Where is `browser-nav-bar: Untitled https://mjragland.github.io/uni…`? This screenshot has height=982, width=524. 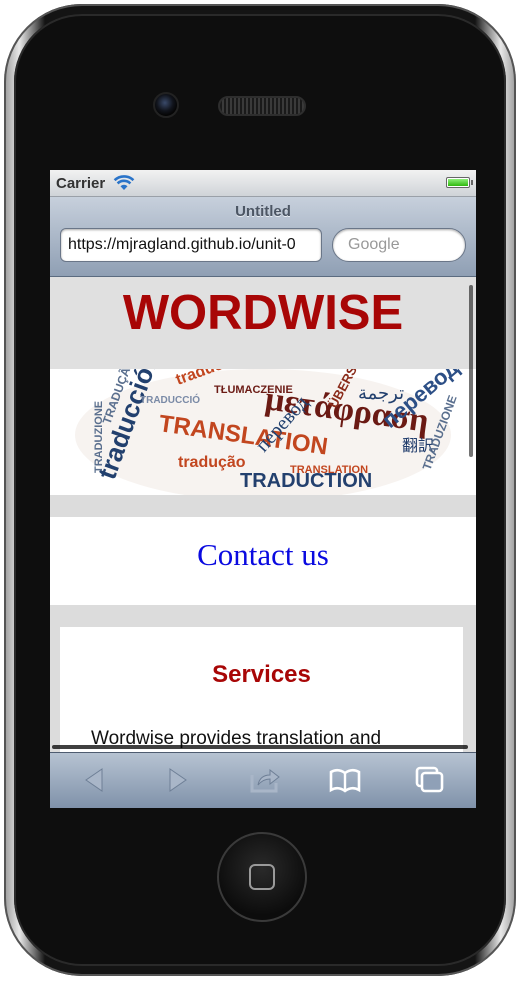 browser-nav-bar: Untitled https://mjragland.github.io/uni… is located at coordinates (263, 237).